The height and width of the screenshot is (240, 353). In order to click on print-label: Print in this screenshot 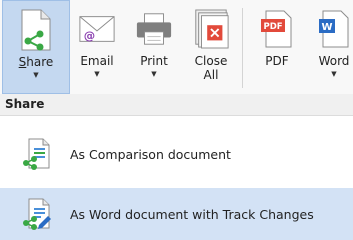, I will do `click(154, 61)`.